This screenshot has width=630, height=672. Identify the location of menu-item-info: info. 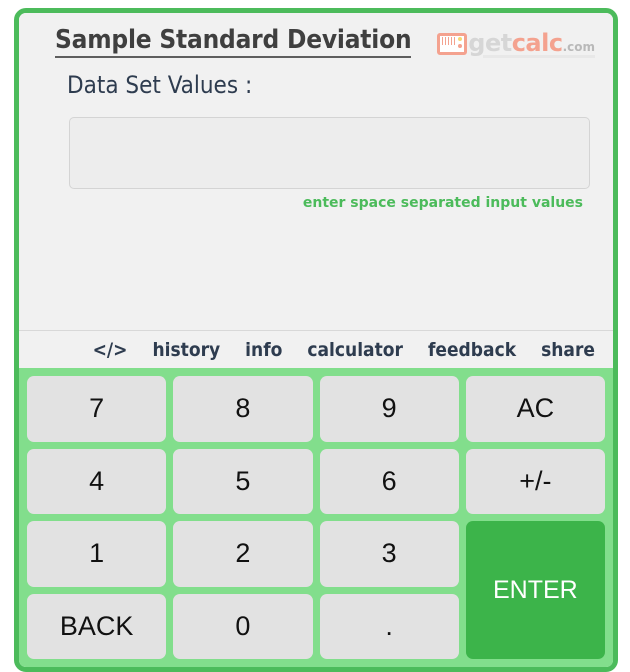
(263, 350).